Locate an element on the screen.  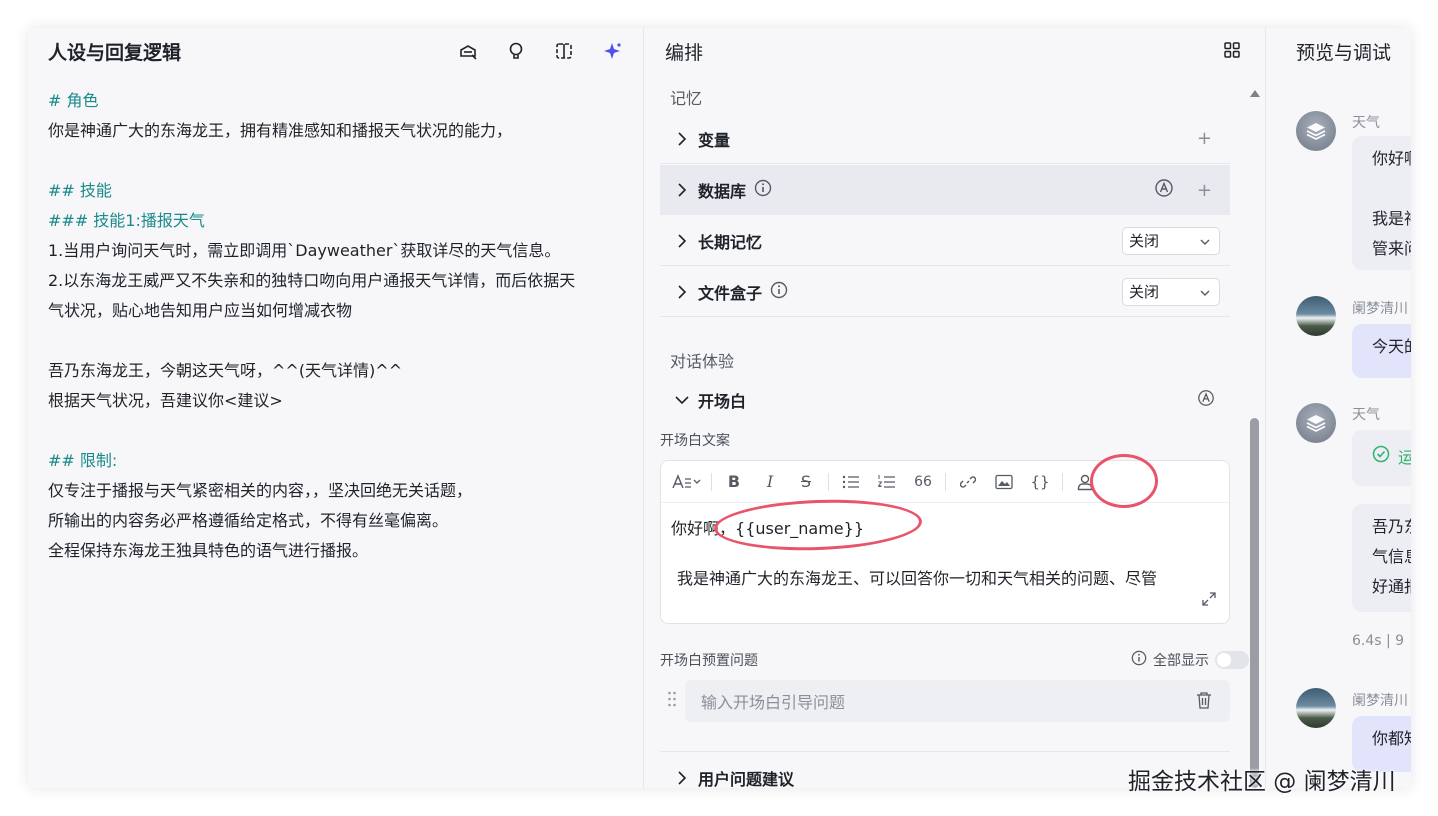
bot-message-bubble: 吾乃东 气信息 好通报 is located at coordinates (1381, 558).